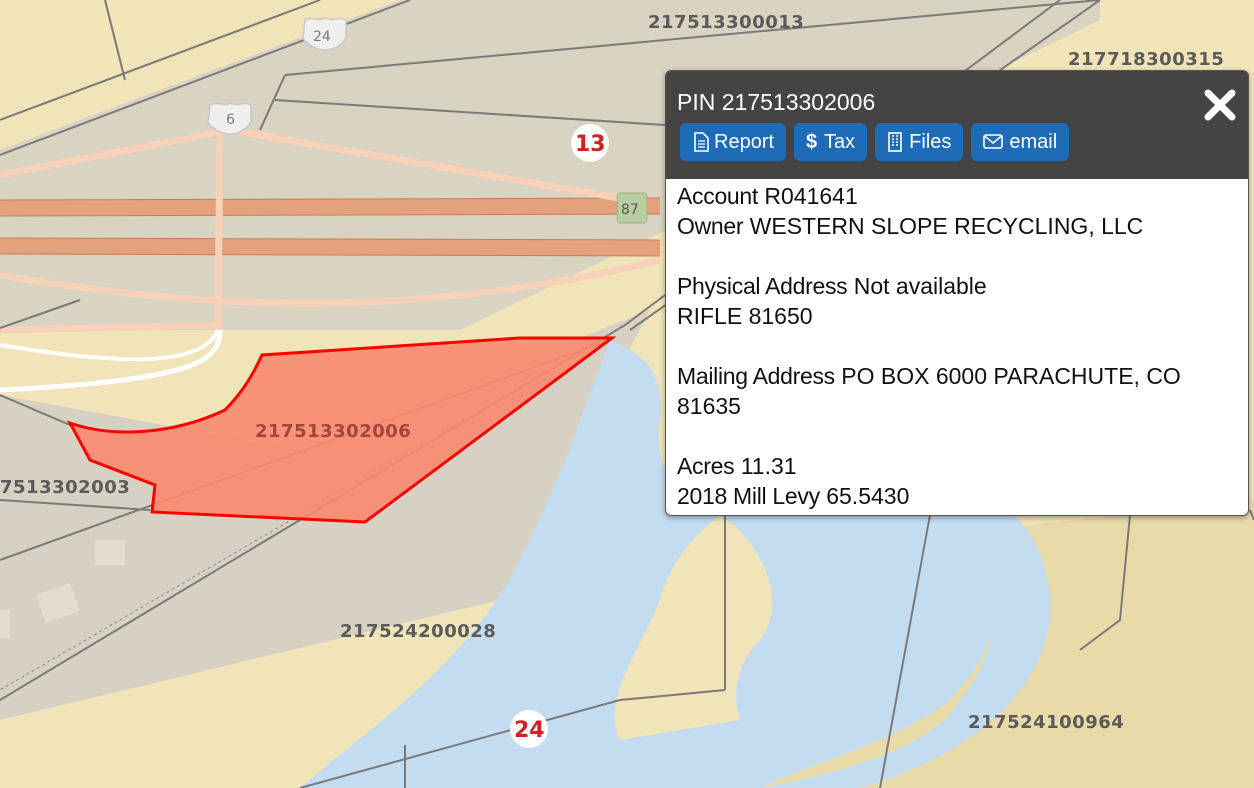  What do you see at coordinates (1146, 59) in the screenshot?
I see `parcel-label: 217718300315` at bounding box center [1146, 59].